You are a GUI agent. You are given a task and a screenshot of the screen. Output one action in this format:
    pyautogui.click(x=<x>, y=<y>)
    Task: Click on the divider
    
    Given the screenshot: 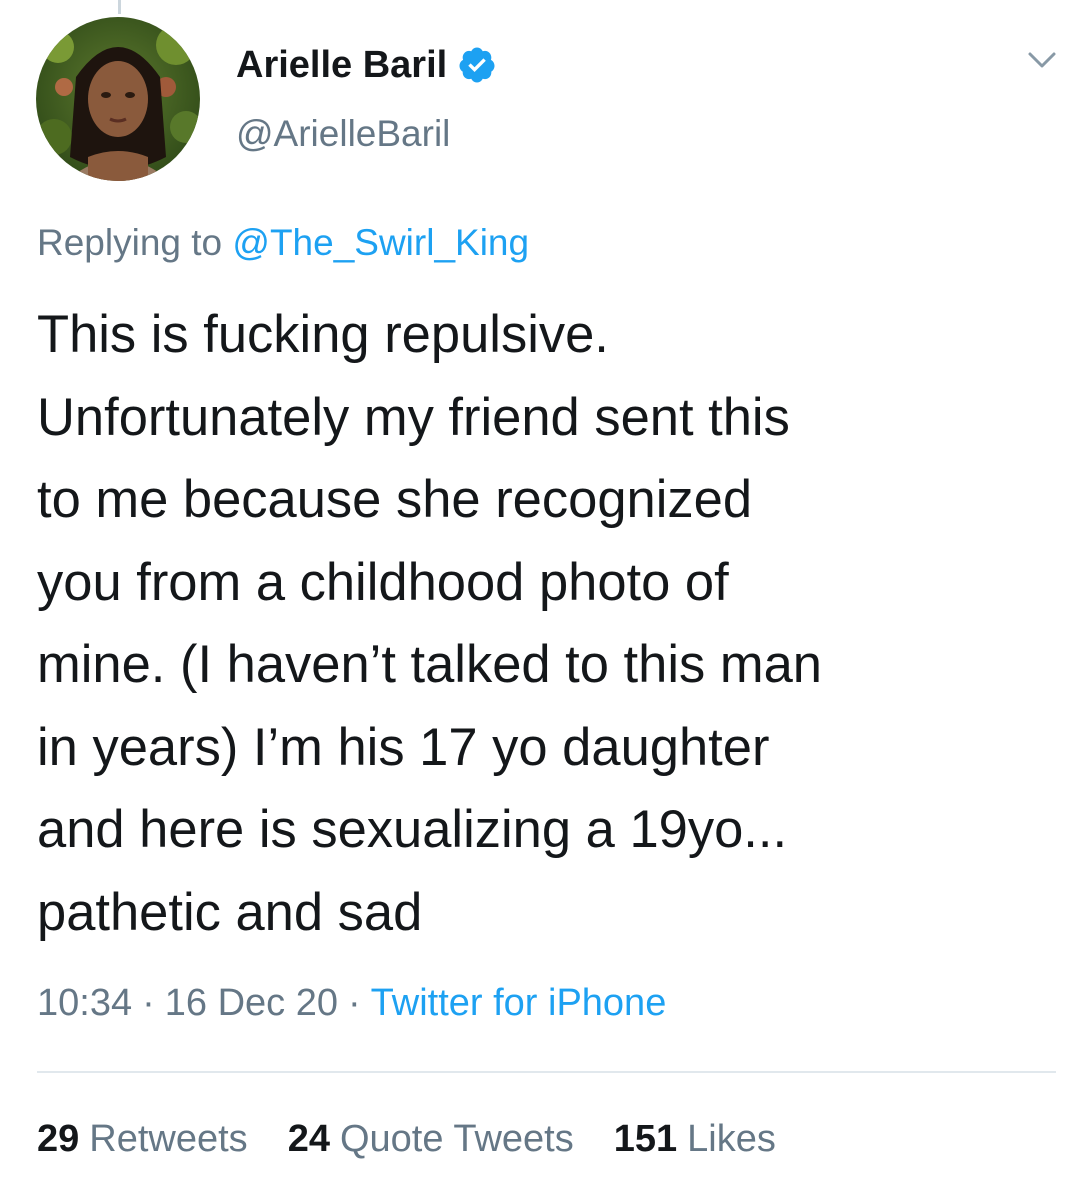 What is the action you would take?
    pyautogui.click(x=546, y=1072)
    